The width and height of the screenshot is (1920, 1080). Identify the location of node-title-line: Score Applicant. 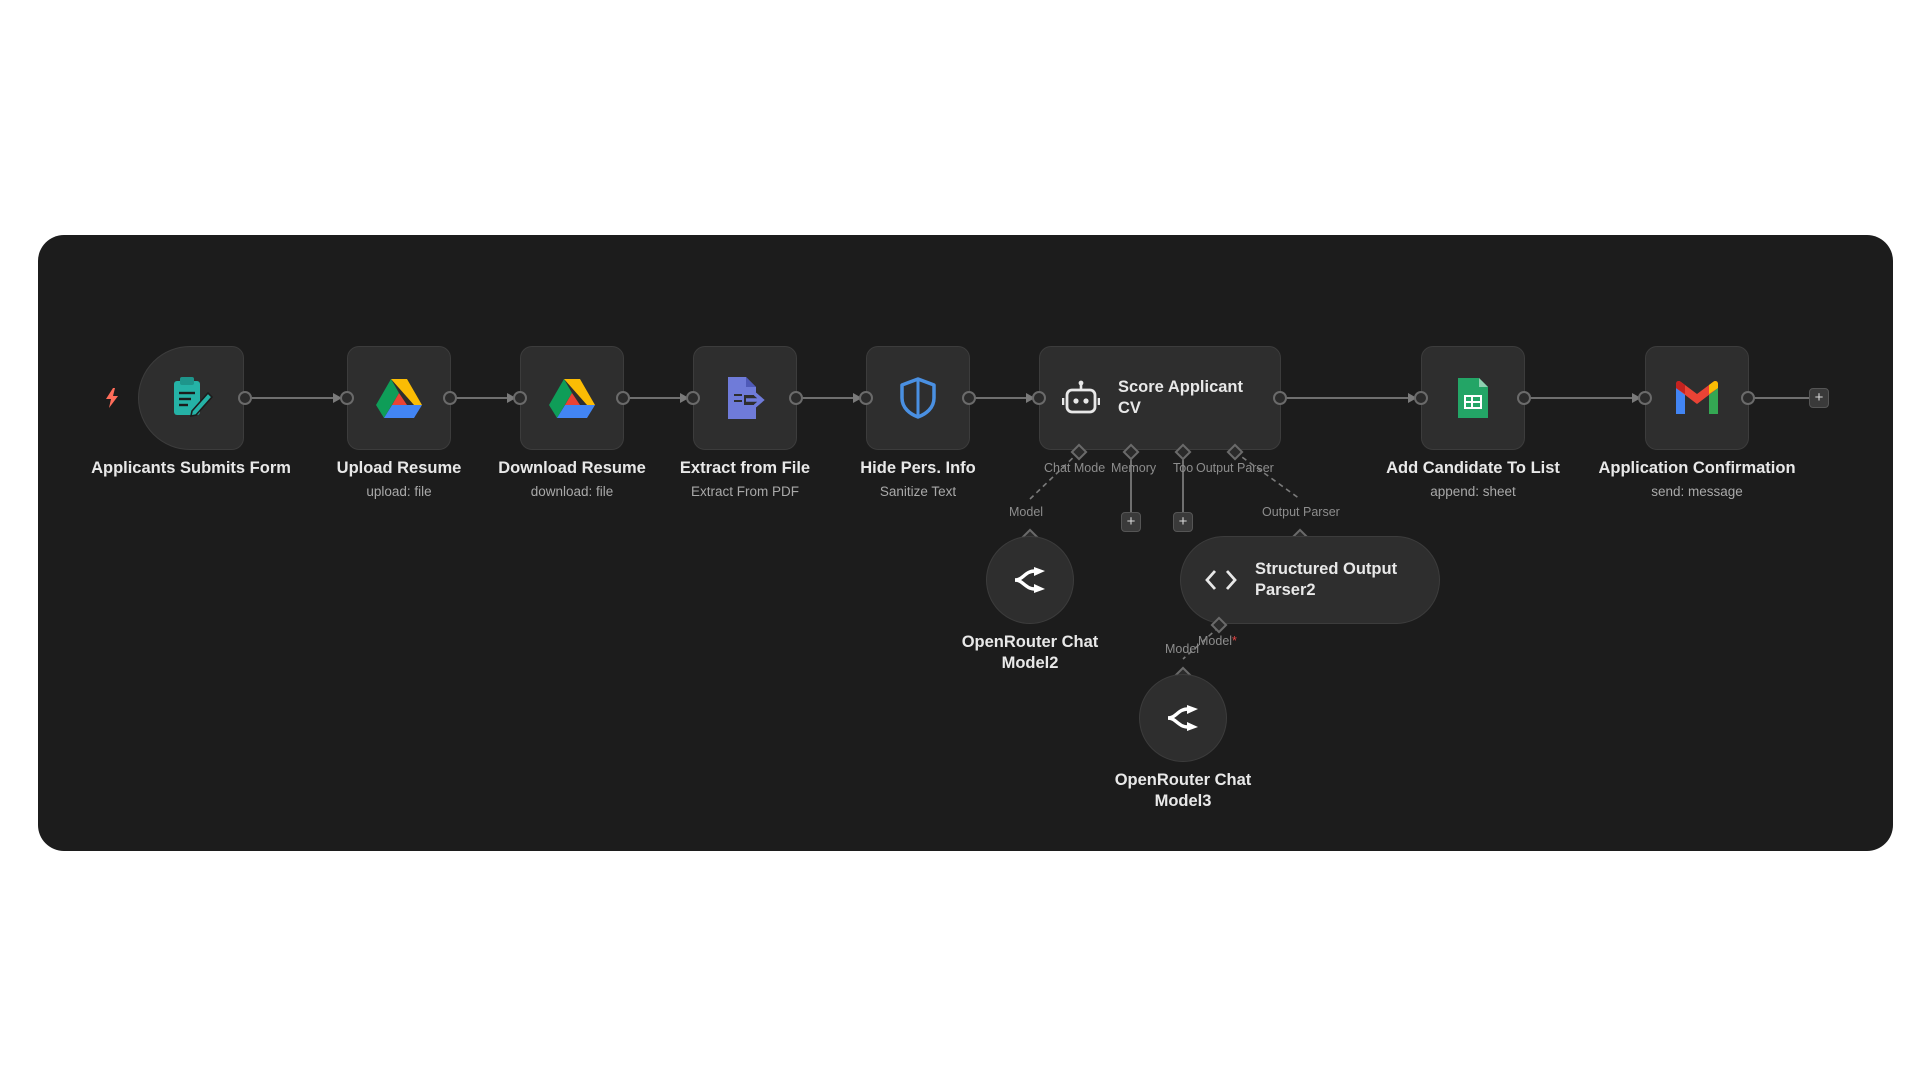
(1180, 387).